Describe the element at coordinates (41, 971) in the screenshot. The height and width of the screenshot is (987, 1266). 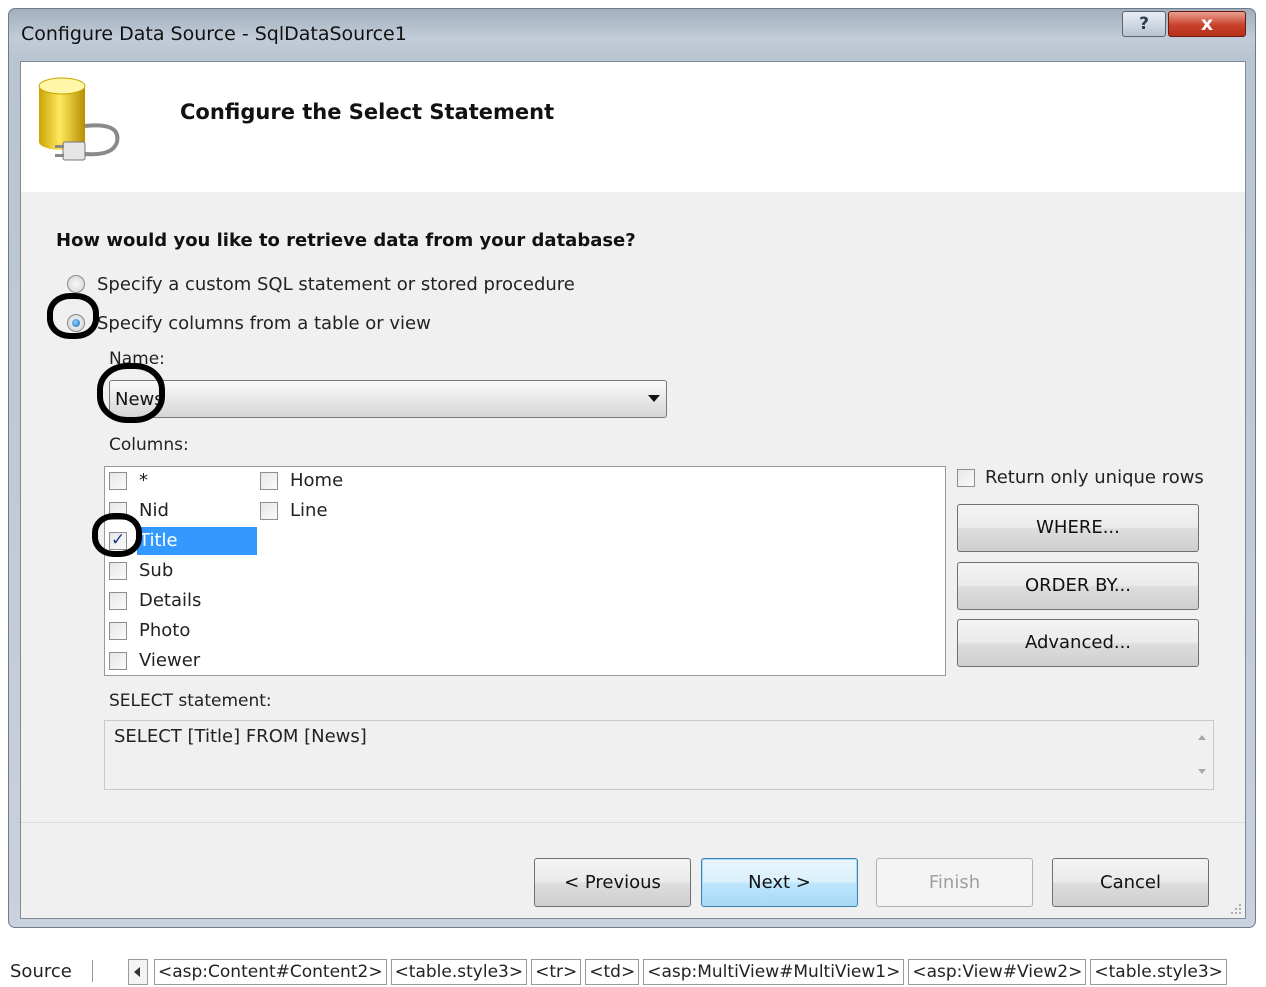
I see `source-tab: Source` at that location.